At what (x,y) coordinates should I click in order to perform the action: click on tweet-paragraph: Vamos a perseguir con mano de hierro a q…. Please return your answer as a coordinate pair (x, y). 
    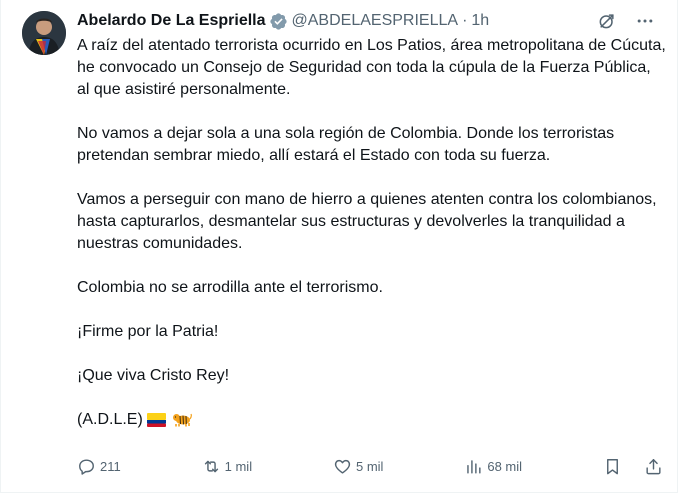
    Looking at the image, I should click on (367, 221).